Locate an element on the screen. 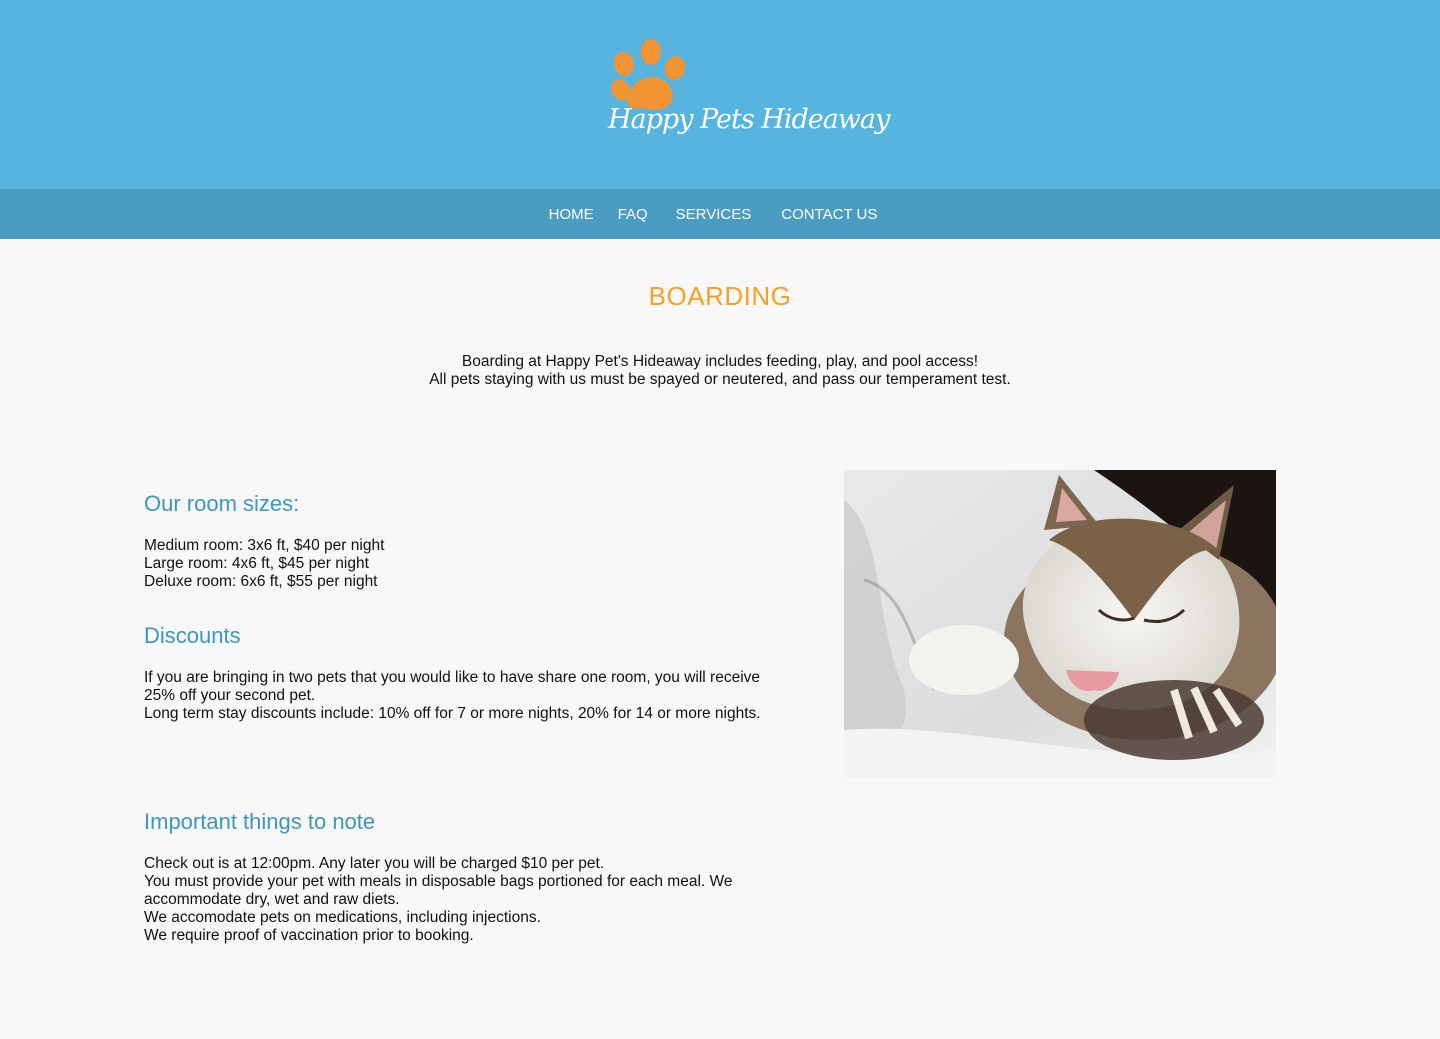 The width and height of the screenshot is (1440, 1039). sleeping-cat-image is located at coordinates (1060, 624).